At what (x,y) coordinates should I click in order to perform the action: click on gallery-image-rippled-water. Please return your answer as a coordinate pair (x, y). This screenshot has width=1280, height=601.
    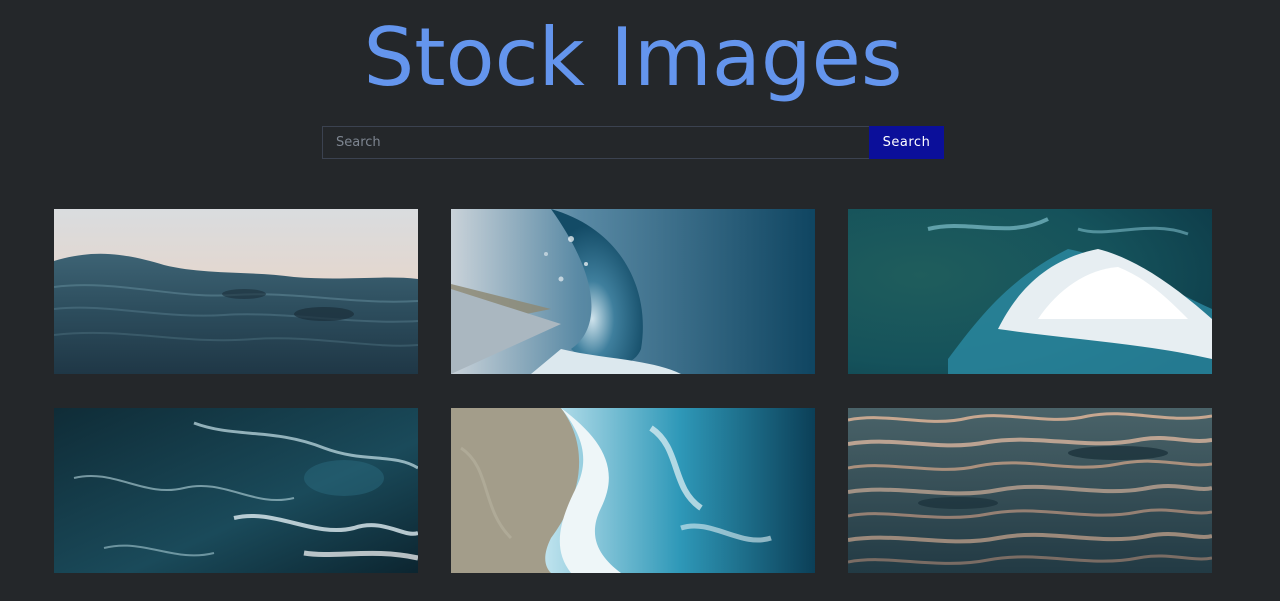
    Looking at the image, I should click on (1030, 490).